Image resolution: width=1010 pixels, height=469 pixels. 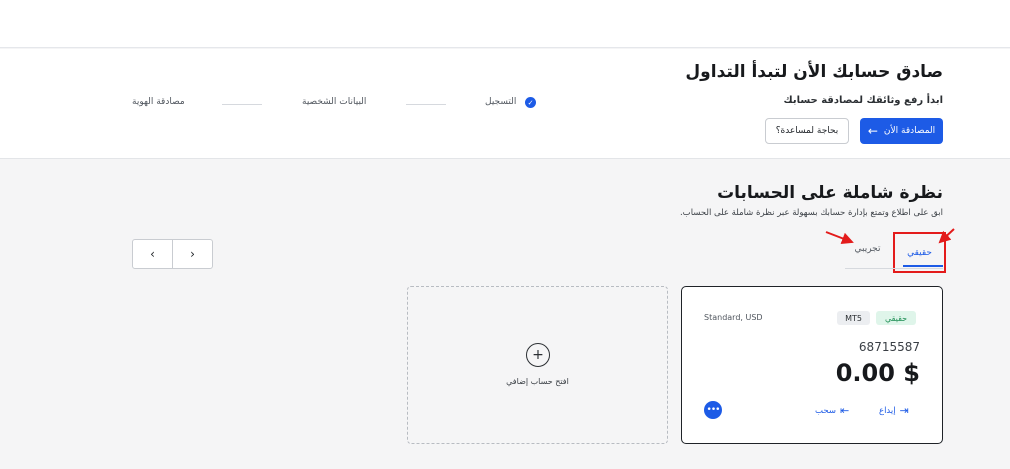 What do you see at coordinates (877, 373) in the screenshot?
I see `account-balance: 0.00 $` at bounding box center [877, 373].